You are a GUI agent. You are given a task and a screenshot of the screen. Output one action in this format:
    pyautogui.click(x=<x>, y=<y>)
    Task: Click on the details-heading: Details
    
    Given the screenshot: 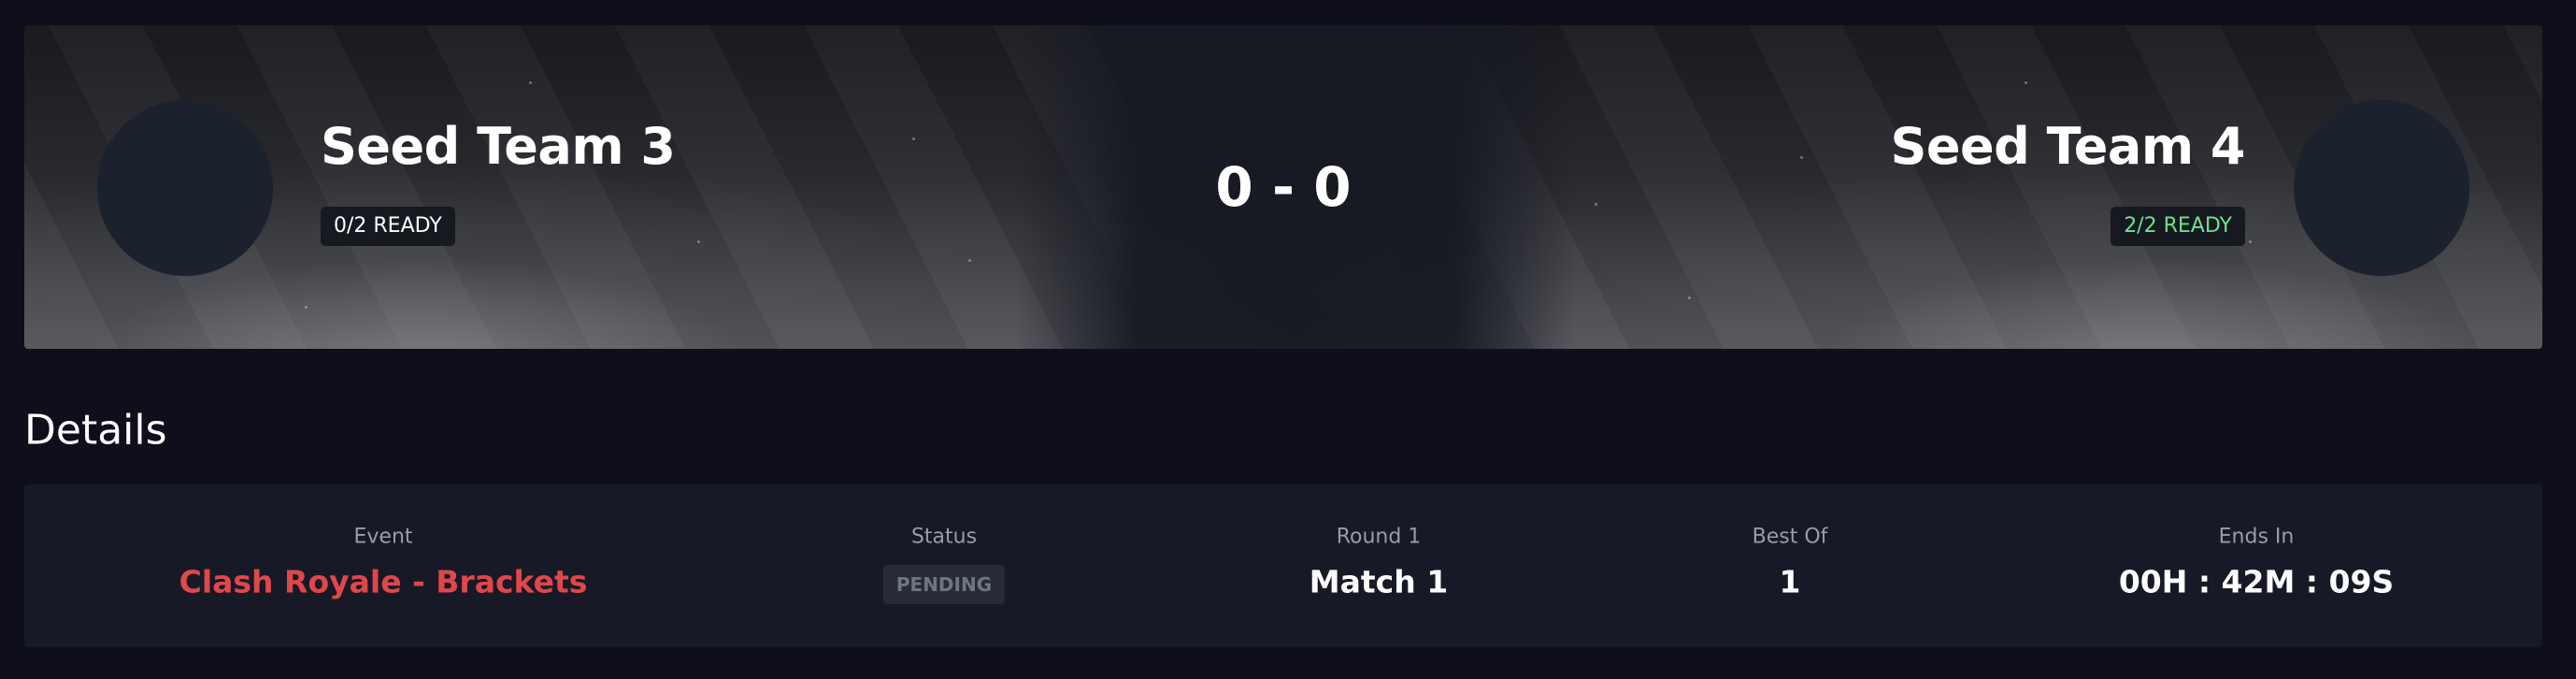 What is the action you would take?
    pyautogui.click(x=95, y=430)
    